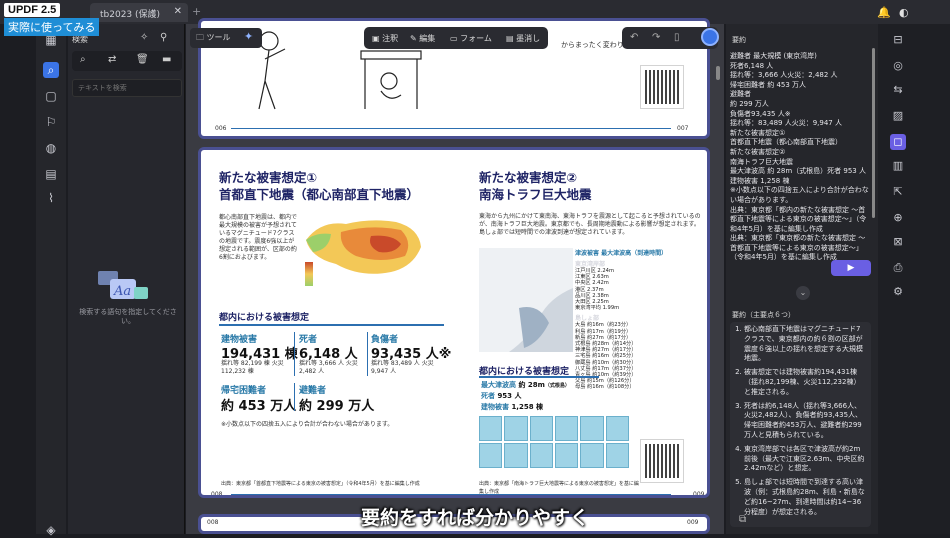 The width and height of the screenshot is (950, 538). What do you see at coordinates (501, 396) in the screenshot?
I see `right-deaths-stat: 死者 953 人` at bounding box center [501, 396].